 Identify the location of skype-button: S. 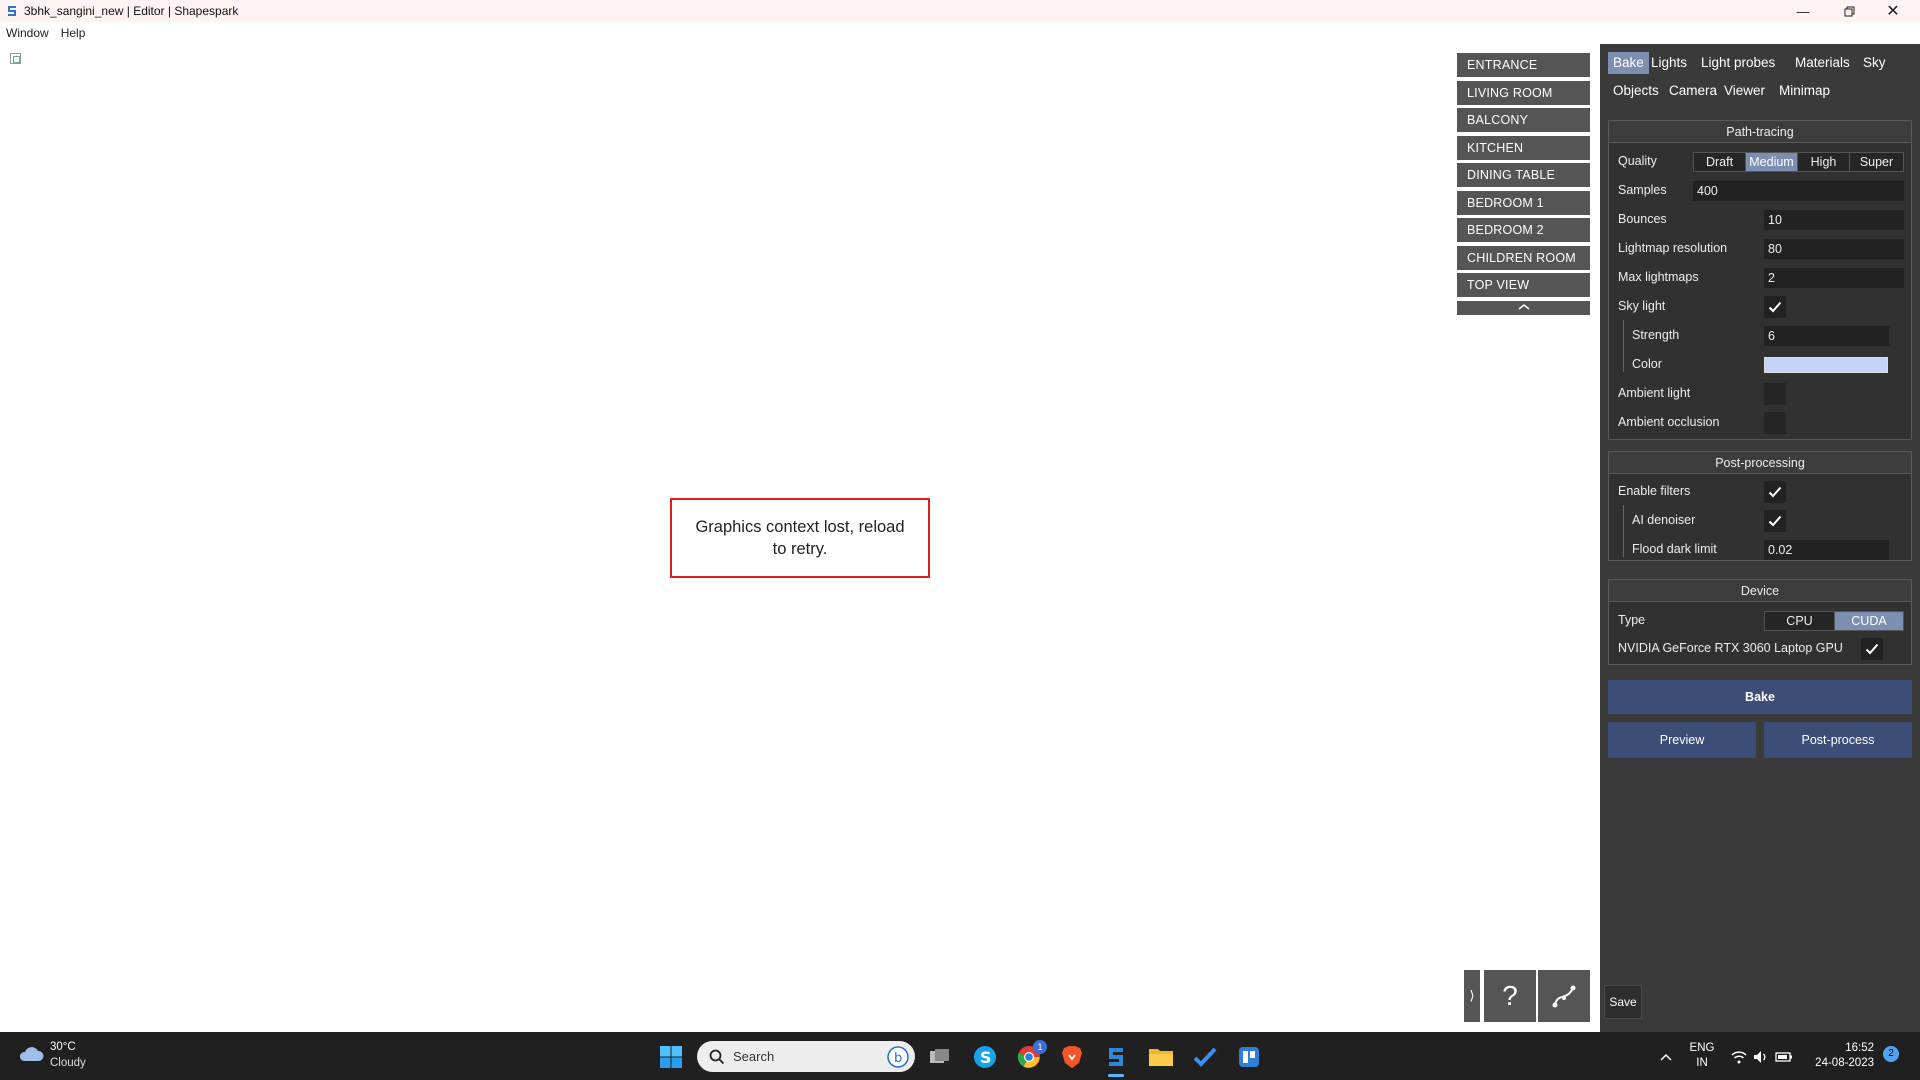
(985, 1057).